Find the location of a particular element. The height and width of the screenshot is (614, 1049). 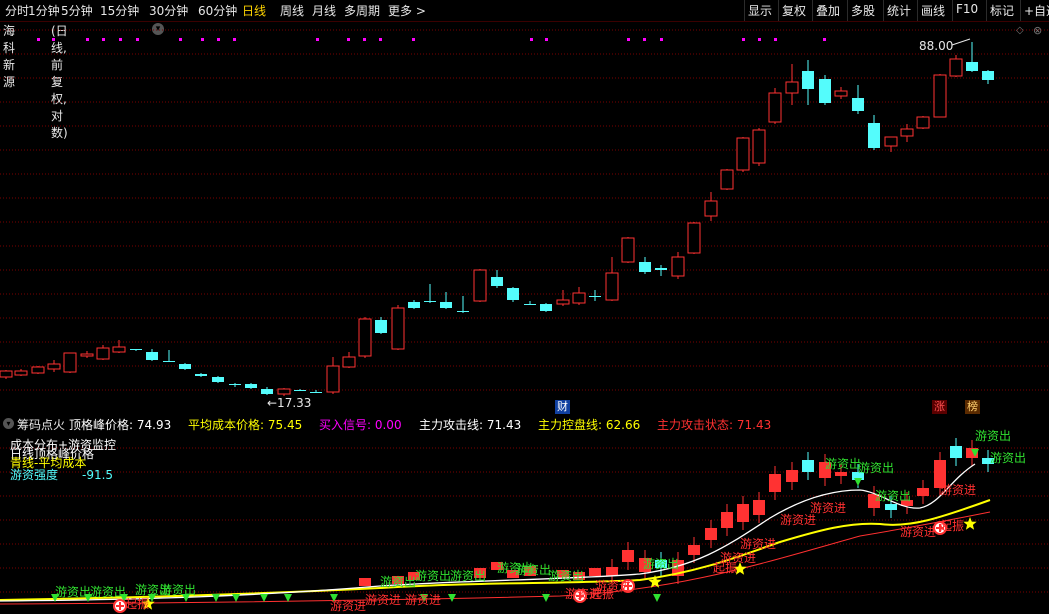

period-tab-6: 日线 is located at coordinates (254, 10).